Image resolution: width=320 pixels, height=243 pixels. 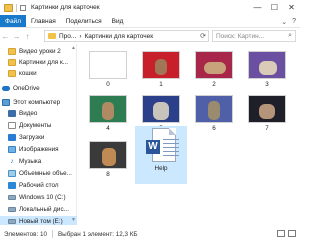 I want to click on forward-button: →, so click(x=16, y=36).